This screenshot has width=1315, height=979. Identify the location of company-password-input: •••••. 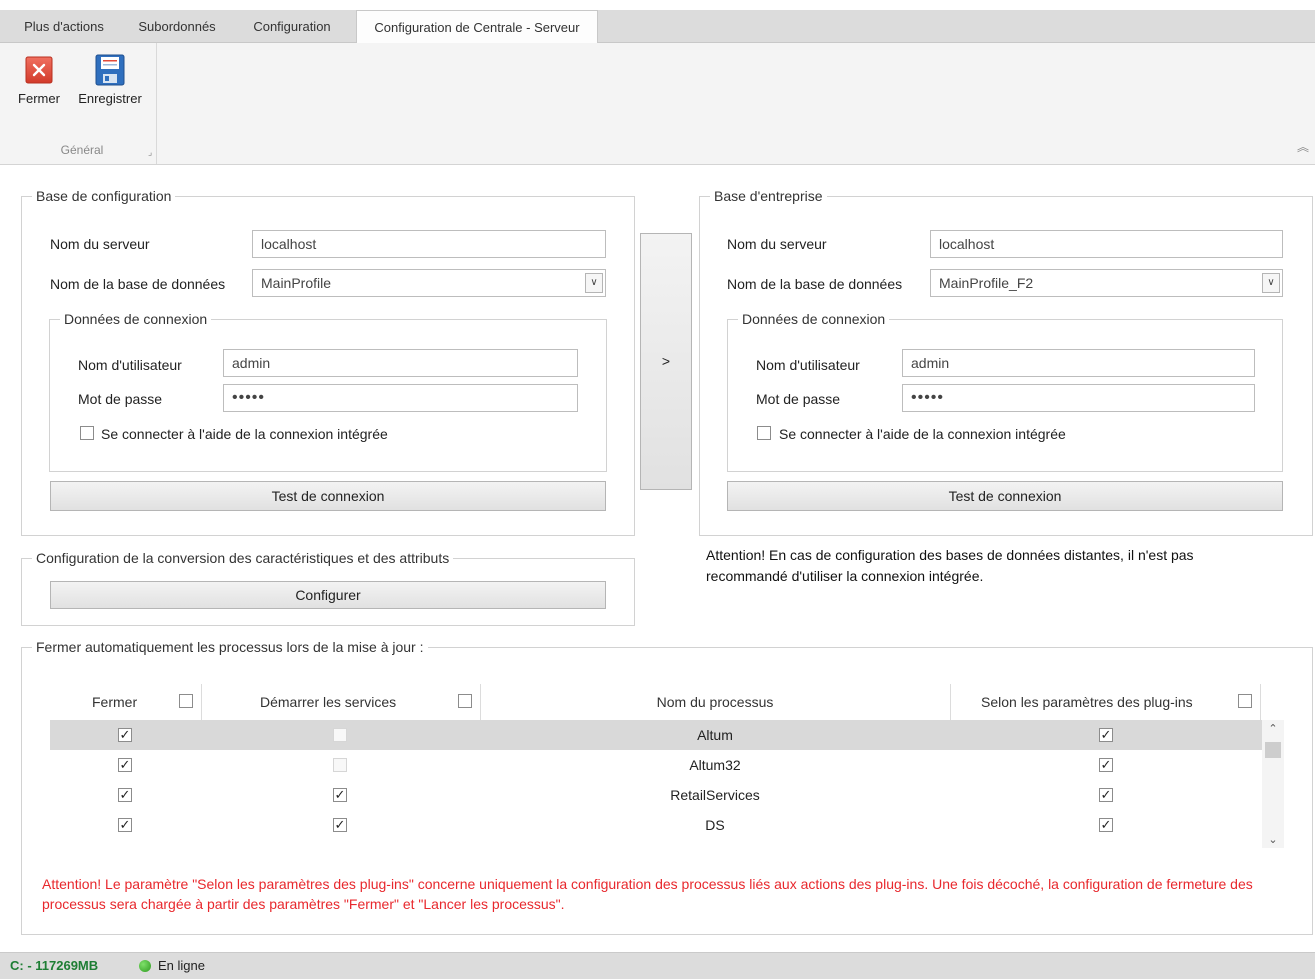
(1078, 398).